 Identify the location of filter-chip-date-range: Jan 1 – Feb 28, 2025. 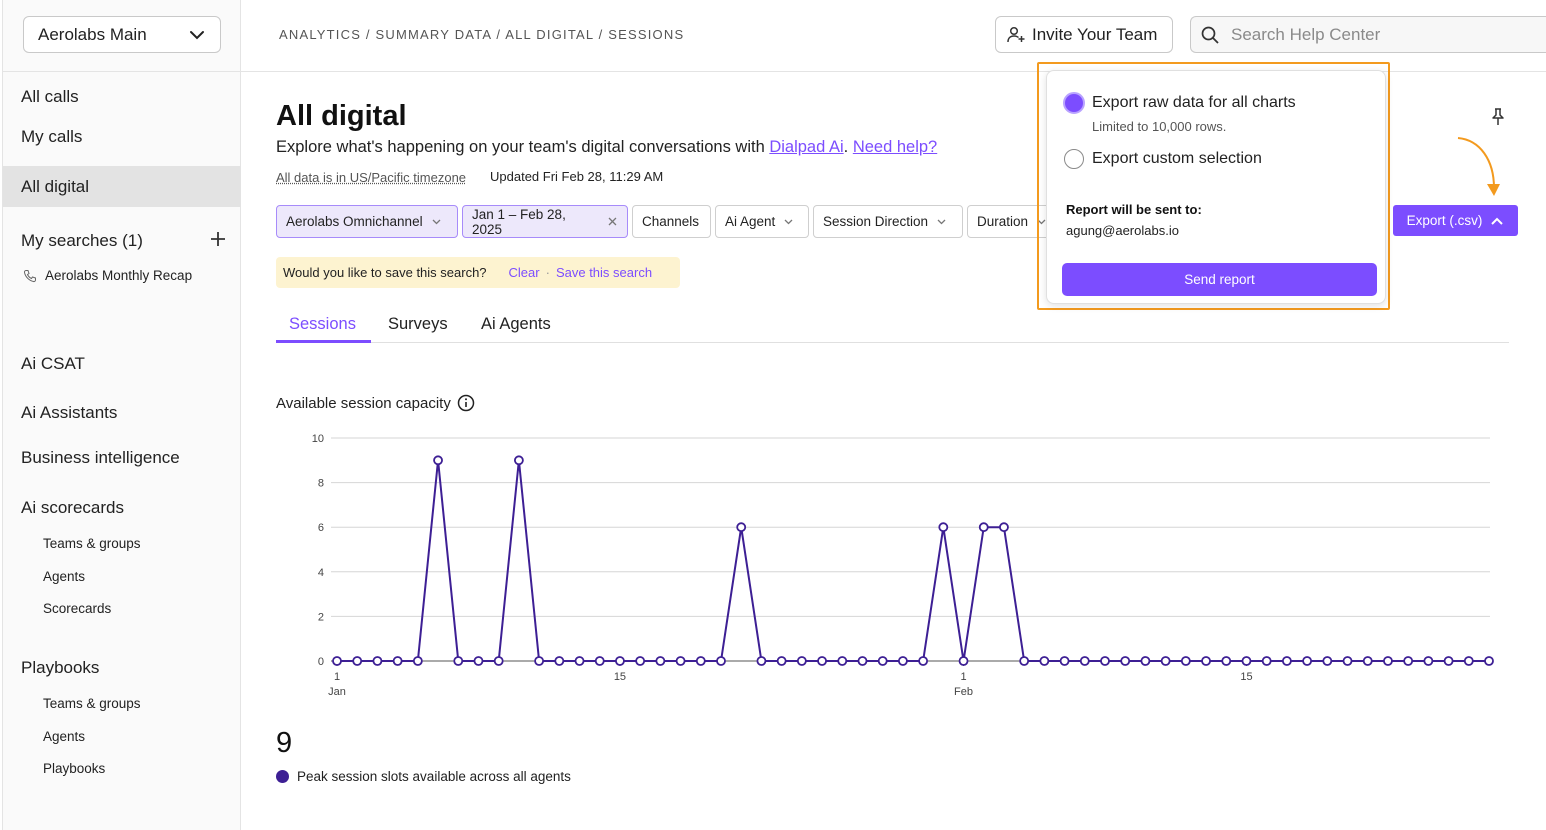
(545, 221).